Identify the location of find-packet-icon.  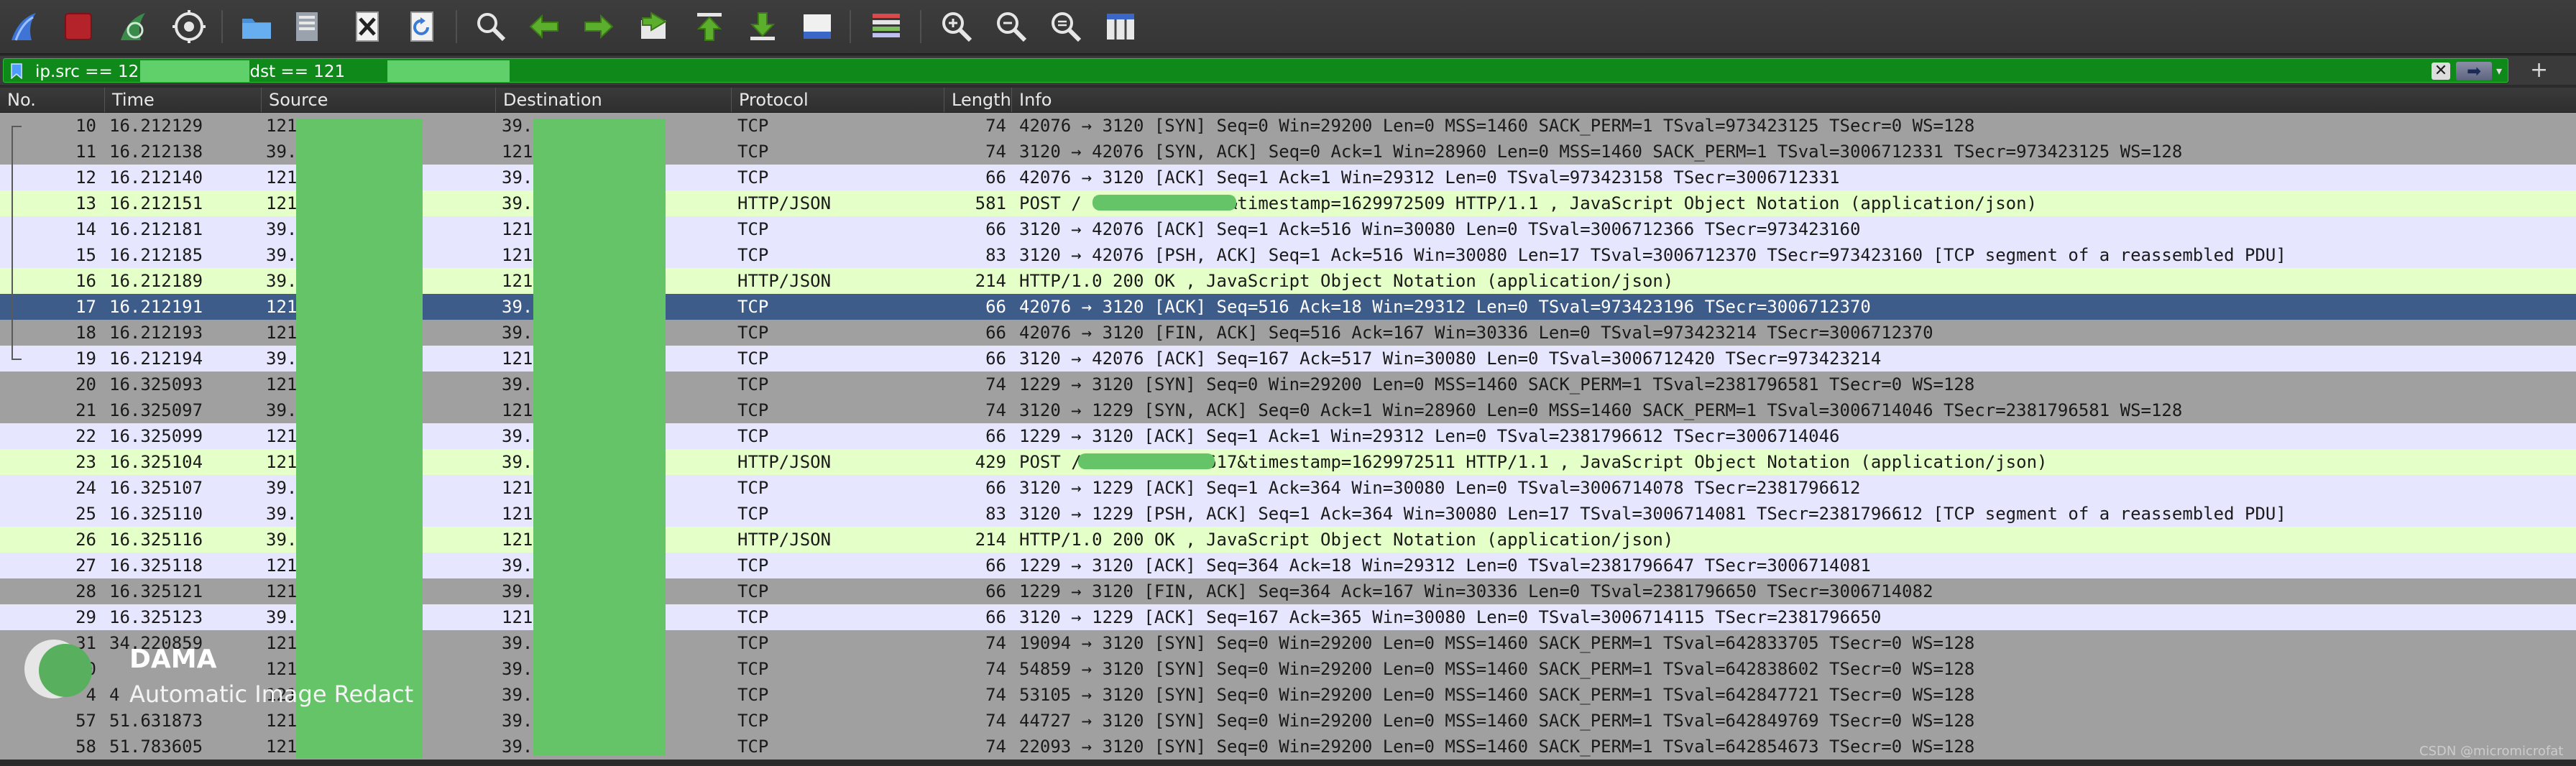
(491, 26).